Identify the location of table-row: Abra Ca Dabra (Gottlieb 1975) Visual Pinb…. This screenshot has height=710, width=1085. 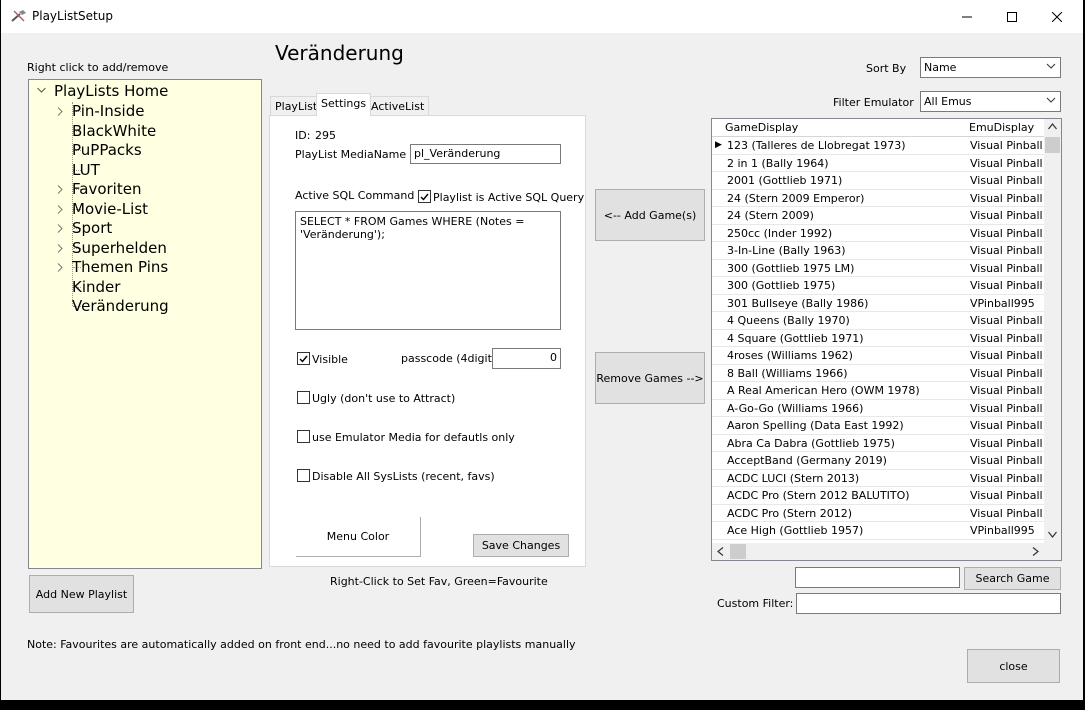
(879, 443).